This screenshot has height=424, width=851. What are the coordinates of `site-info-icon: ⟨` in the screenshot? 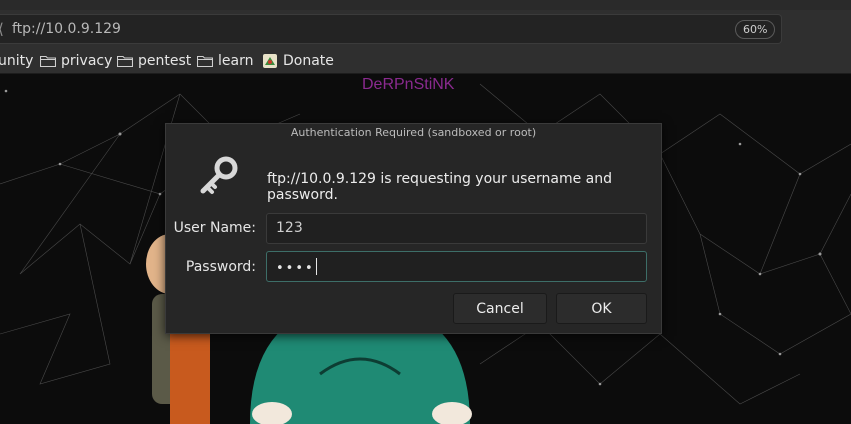 It's located at (2, 29).